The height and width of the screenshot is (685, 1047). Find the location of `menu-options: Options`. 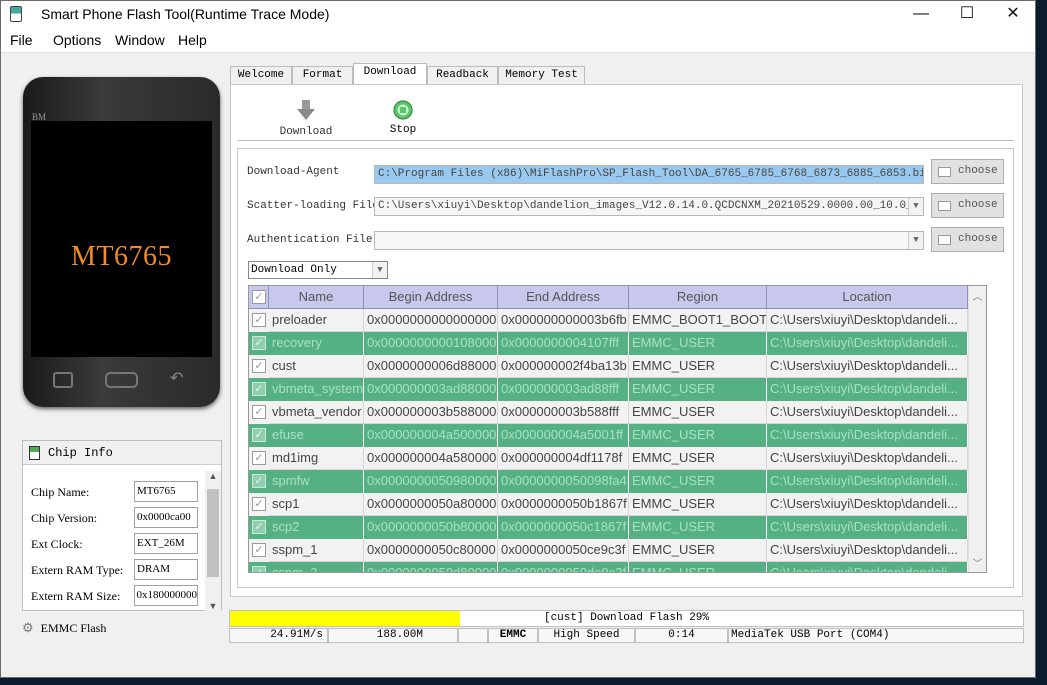

menu-options: Options is located at coordinates (77, 40).